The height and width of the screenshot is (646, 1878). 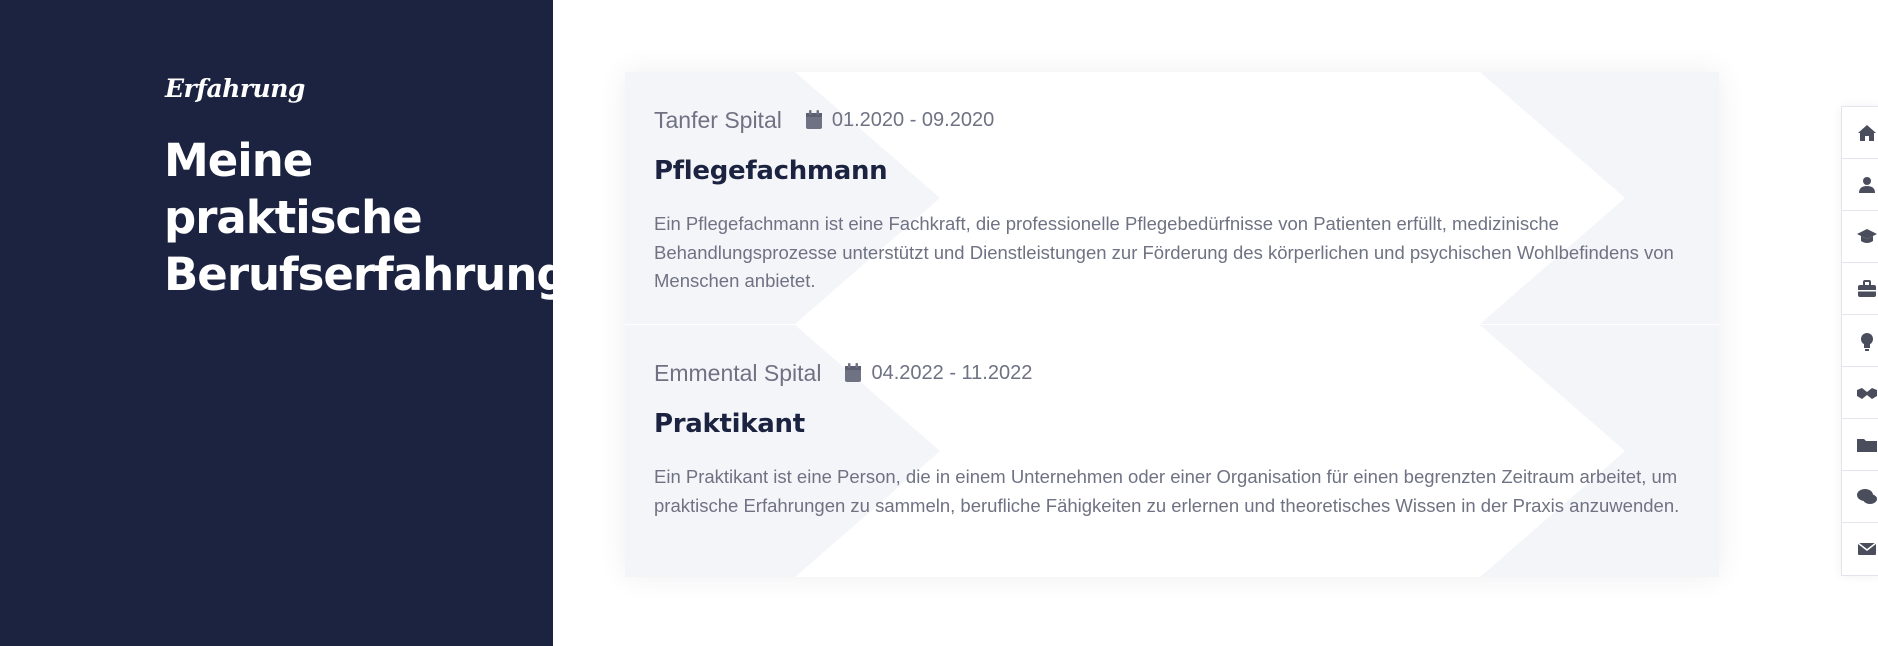 What do you see at coordinates (1867, 132) in the screenshot?
I see `home-icon` at bounding box center [1867, 132].